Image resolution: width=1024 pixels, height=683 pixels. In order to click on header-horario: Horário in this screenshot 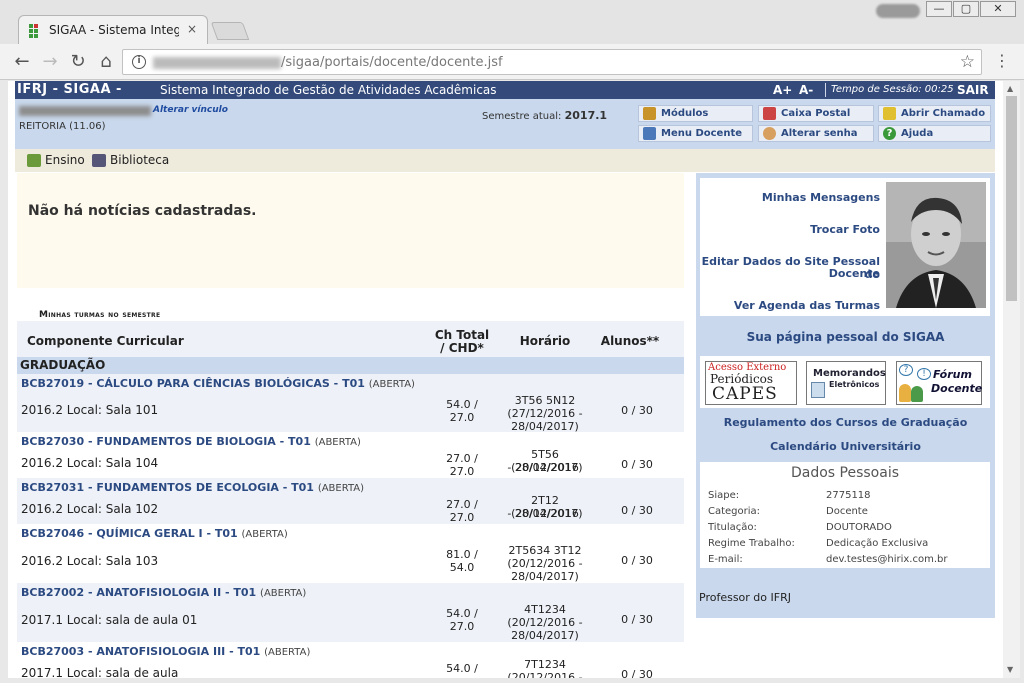, I will do `click(545, 341)`.